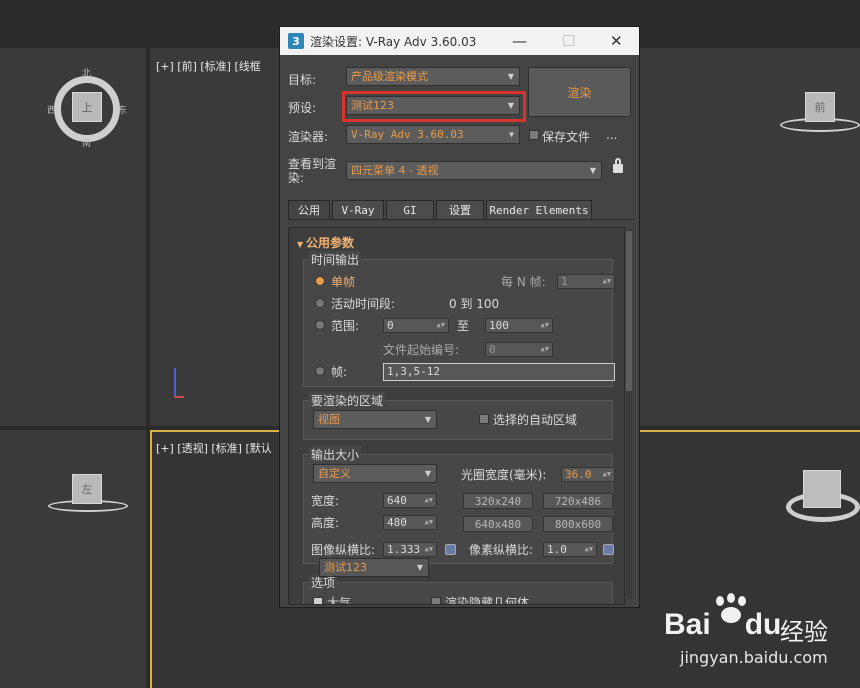 Image resolution: width=860 pixels, height=688 pixels. What do you see at coordinates (312, 171) in the screenshot?
I see `view-to-render-label: 查看到渲染:` at bounding box center [312, 171].